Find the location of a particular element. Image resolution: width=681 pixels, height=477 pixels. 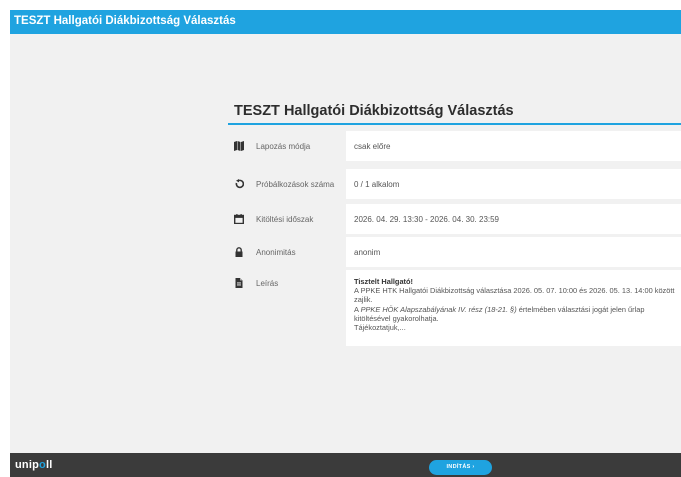

info-row-paging: Lapozás módja csak előre is located at coordinates (454, 146).